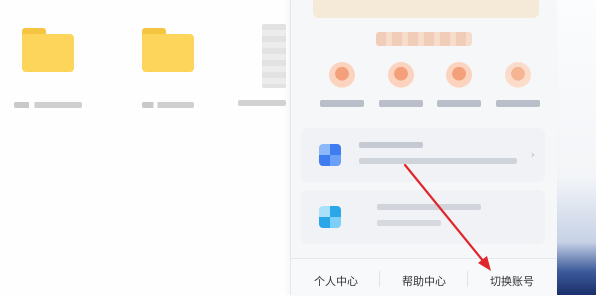  I want to click on perk-row, so click(430, 84).